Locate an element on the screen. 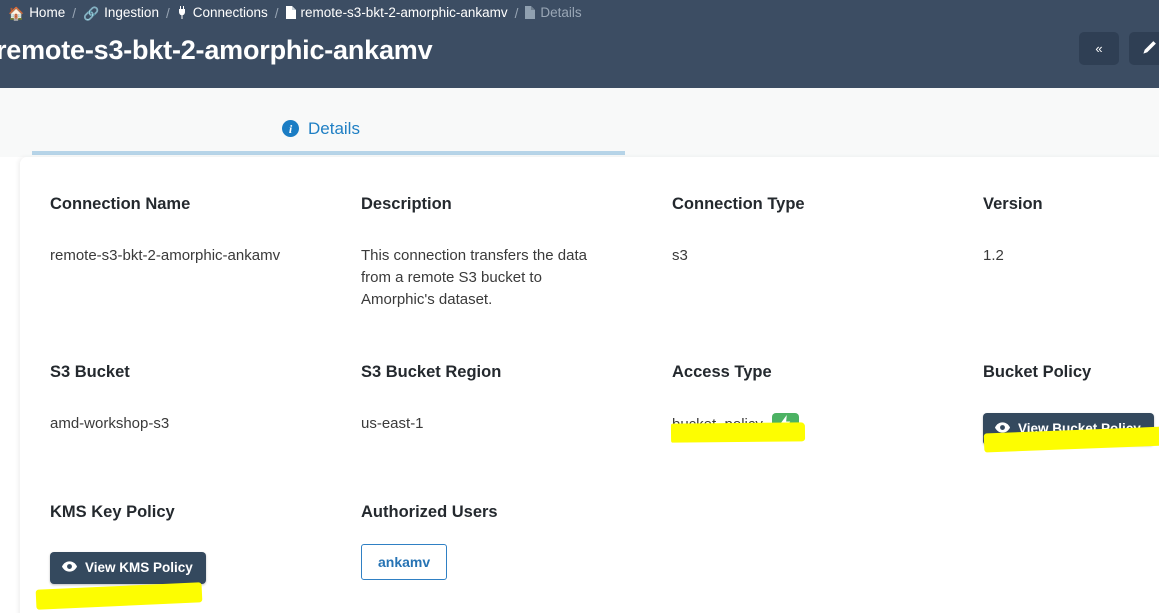  page-title: remote-s3-bkt-2-amorphic-ankamv is located at coordinates (216, 50).